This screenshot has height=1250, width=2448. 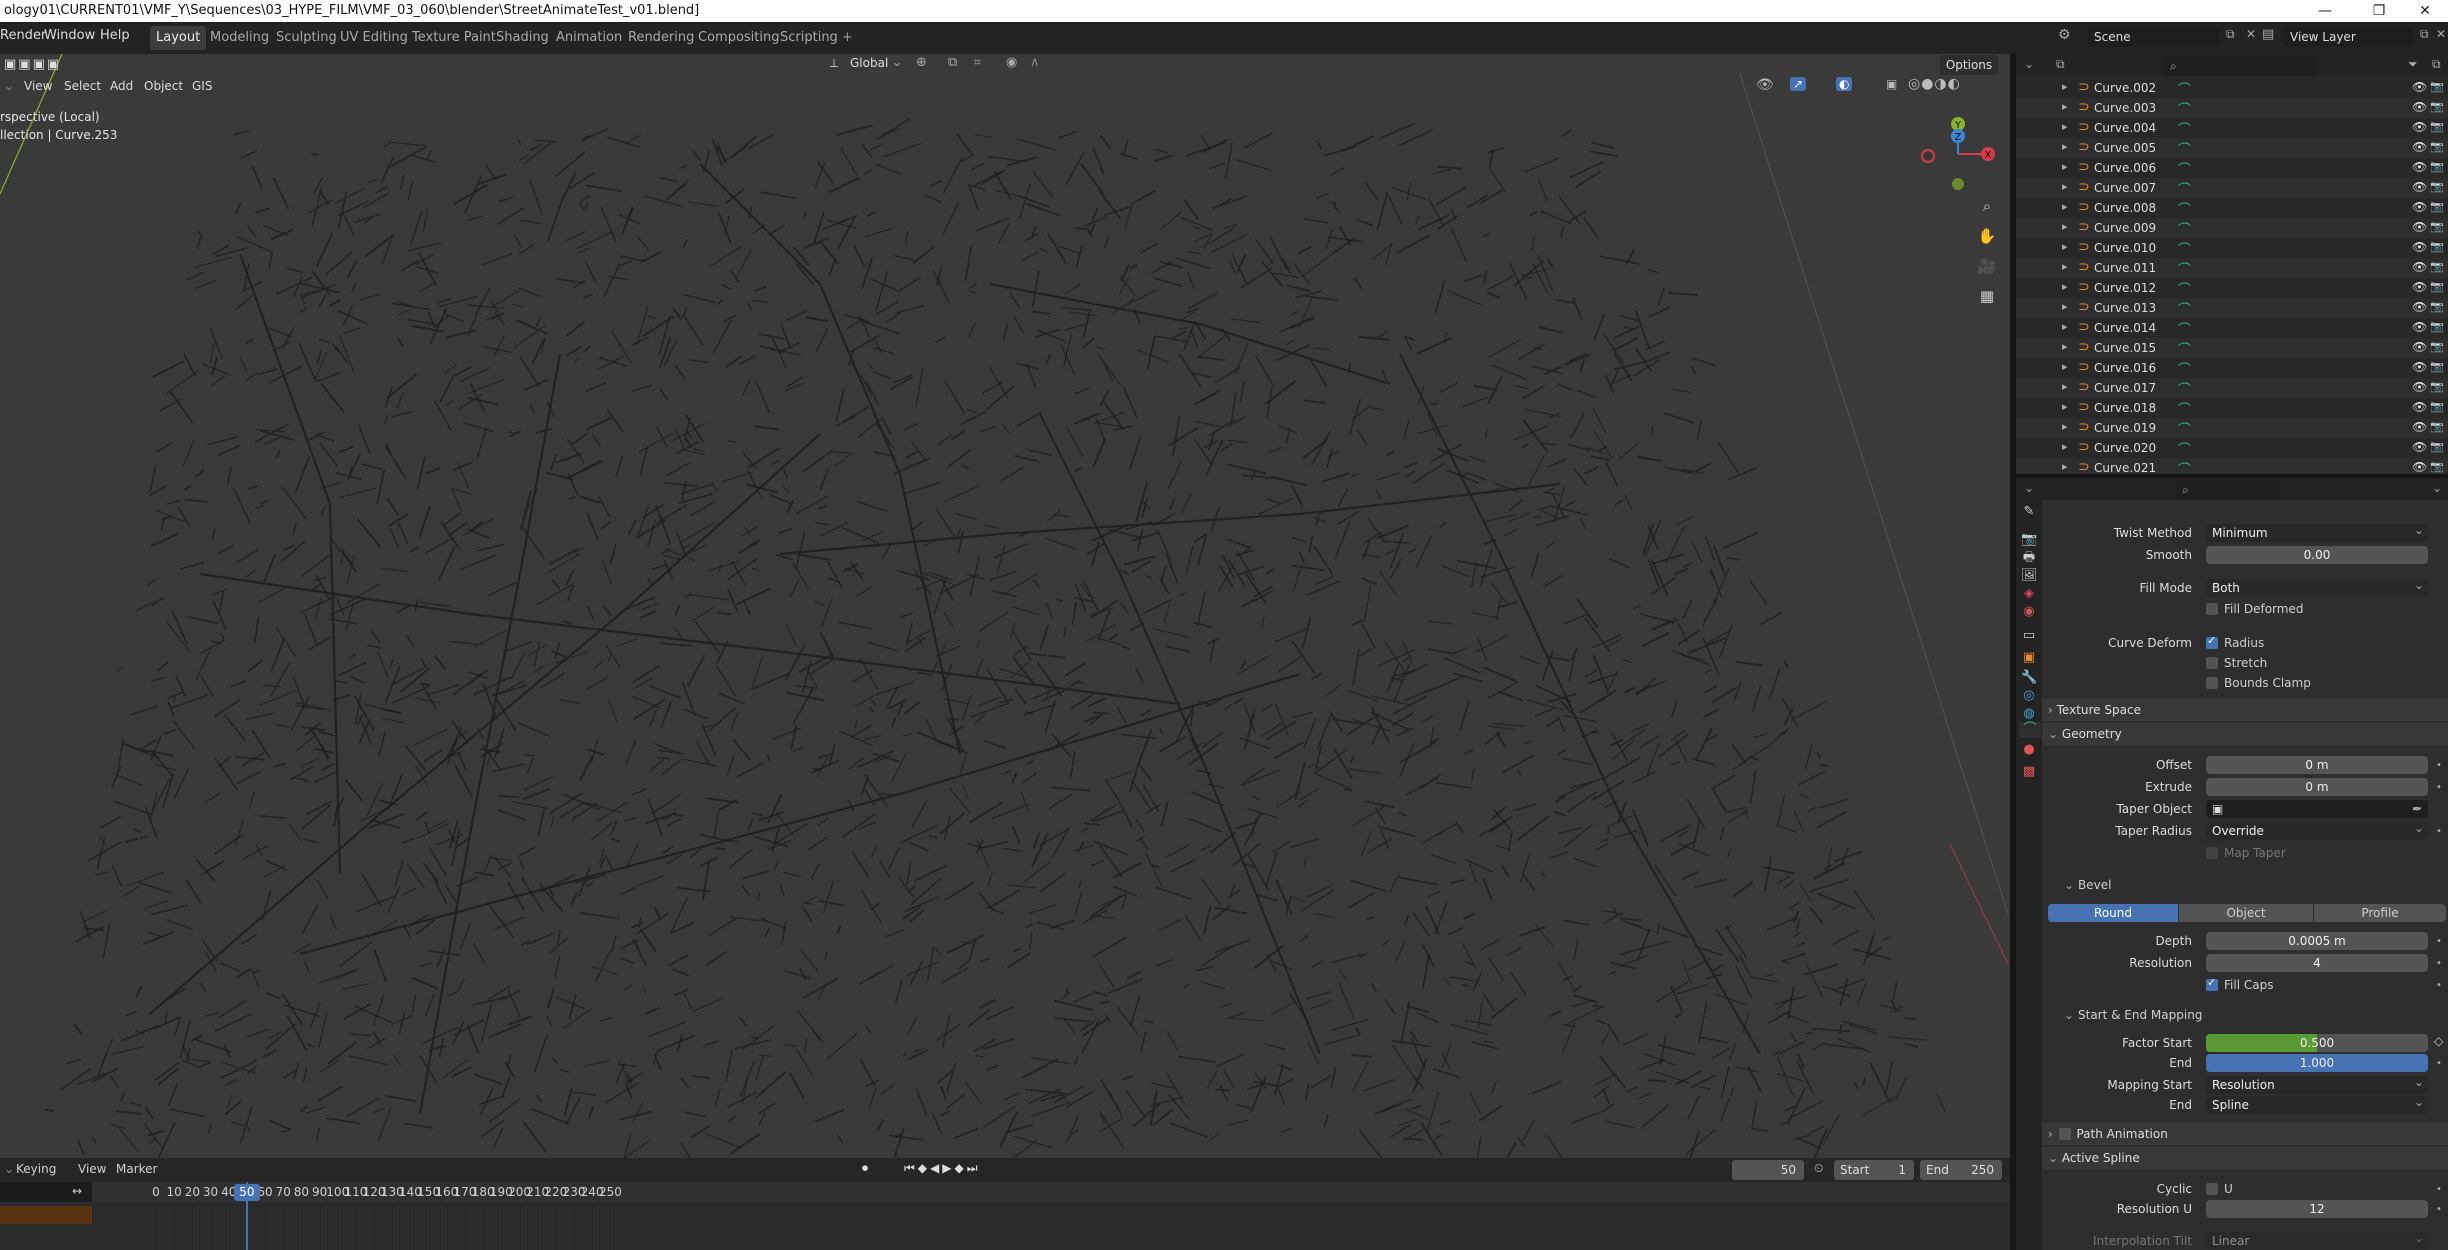 What do you see at coordinates (374, 38) in the screenshot?
I see `tab-uv-editing: UV Editing` at bounding box center [374, 38].